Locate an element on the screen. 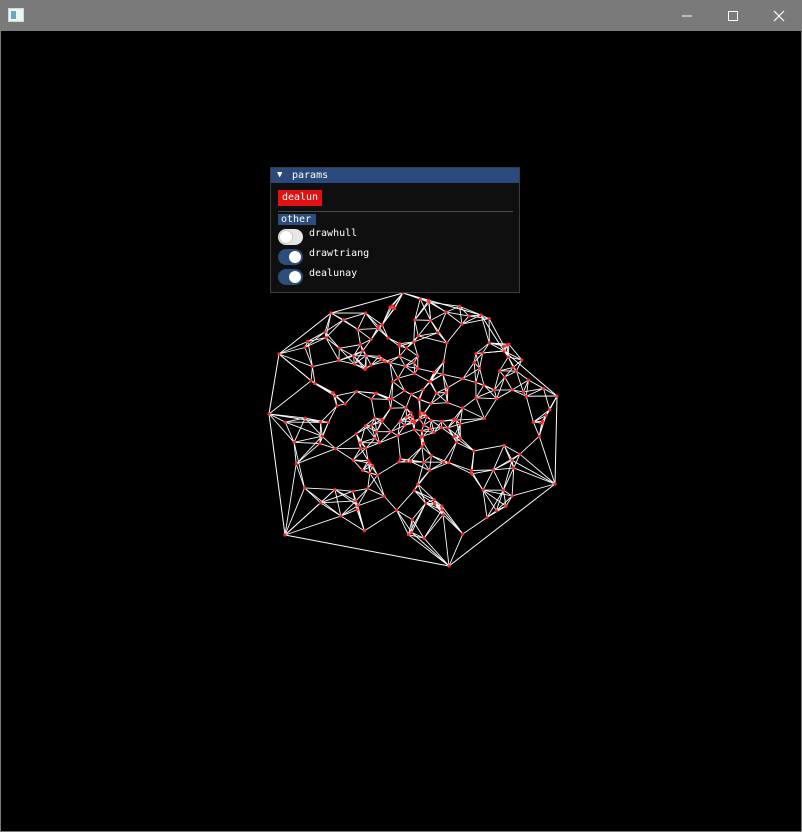  close-icon is located at coordinates (779, 15).